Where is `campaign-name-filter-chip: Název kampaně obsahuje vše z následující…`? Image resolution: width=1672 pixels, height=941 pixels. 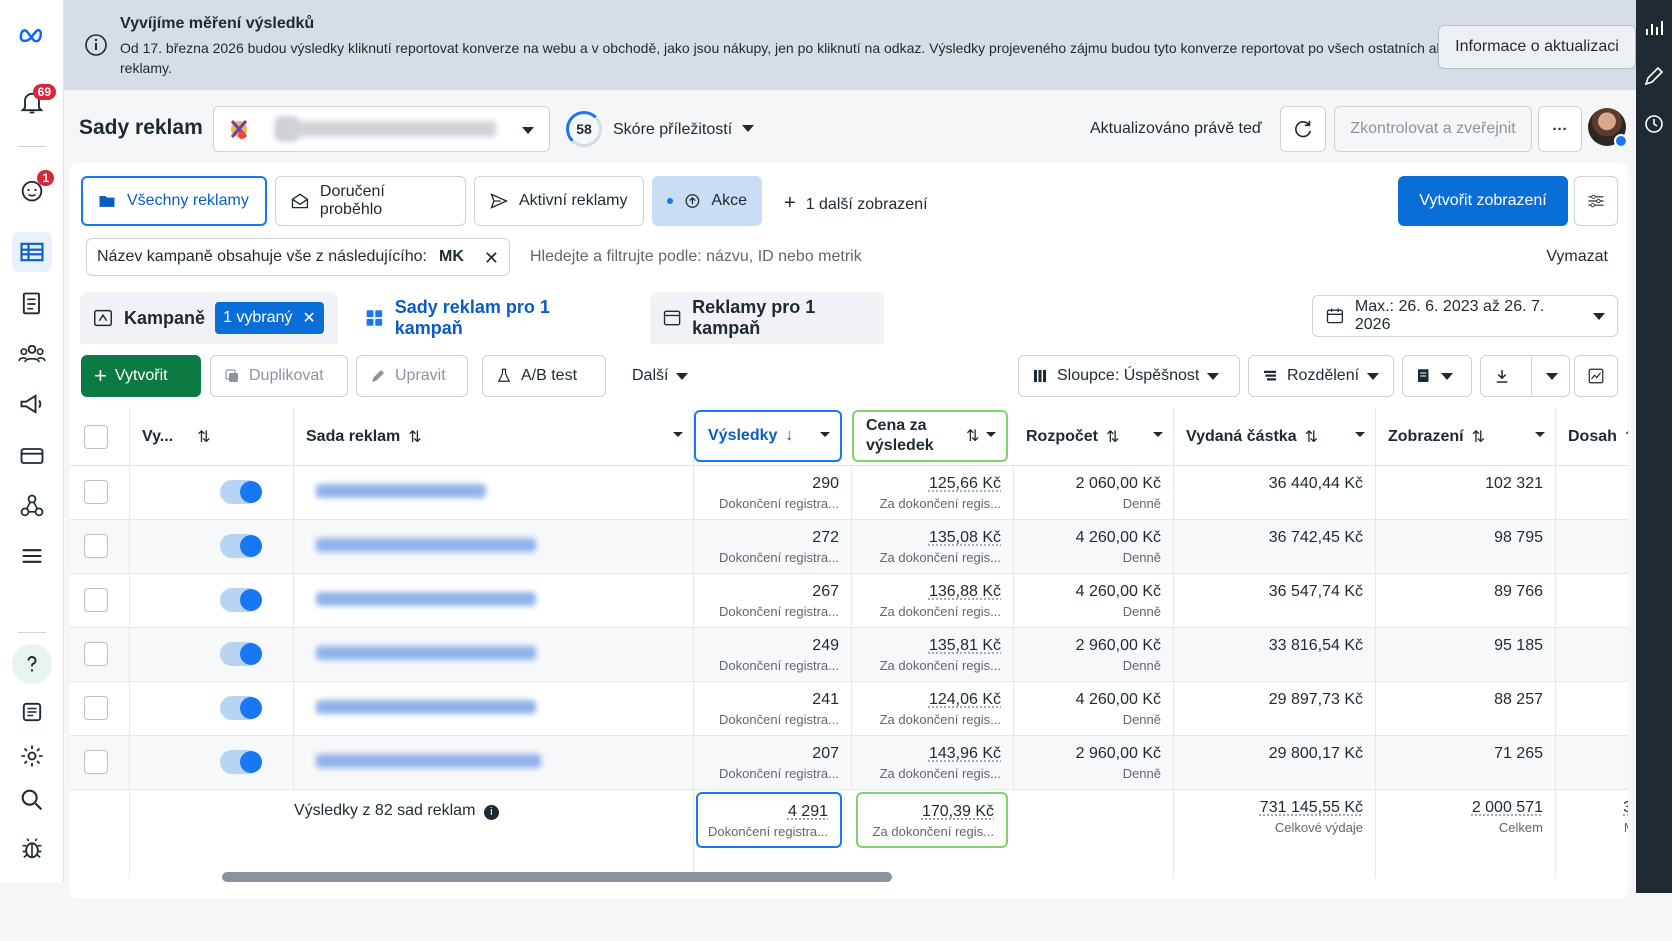 campaign-name-filter-chip: Název kampaně obsahuje vše z následující… is located at coordinates (298, 257).